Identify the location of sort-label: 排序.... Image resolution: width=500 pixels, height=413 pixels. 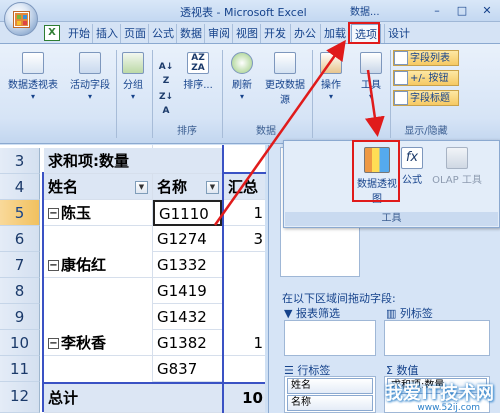
(198, 85).